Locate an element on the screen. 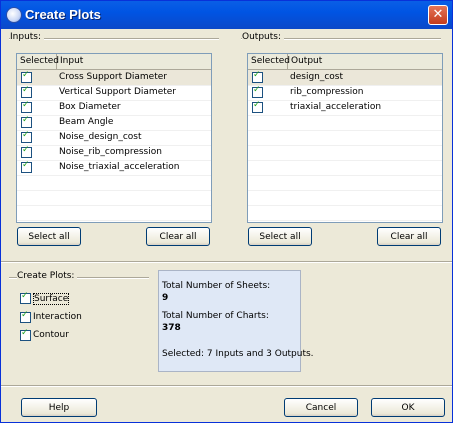 The image size is (453, 423). window-title: Create Plots is located at coordinates (63, 14).